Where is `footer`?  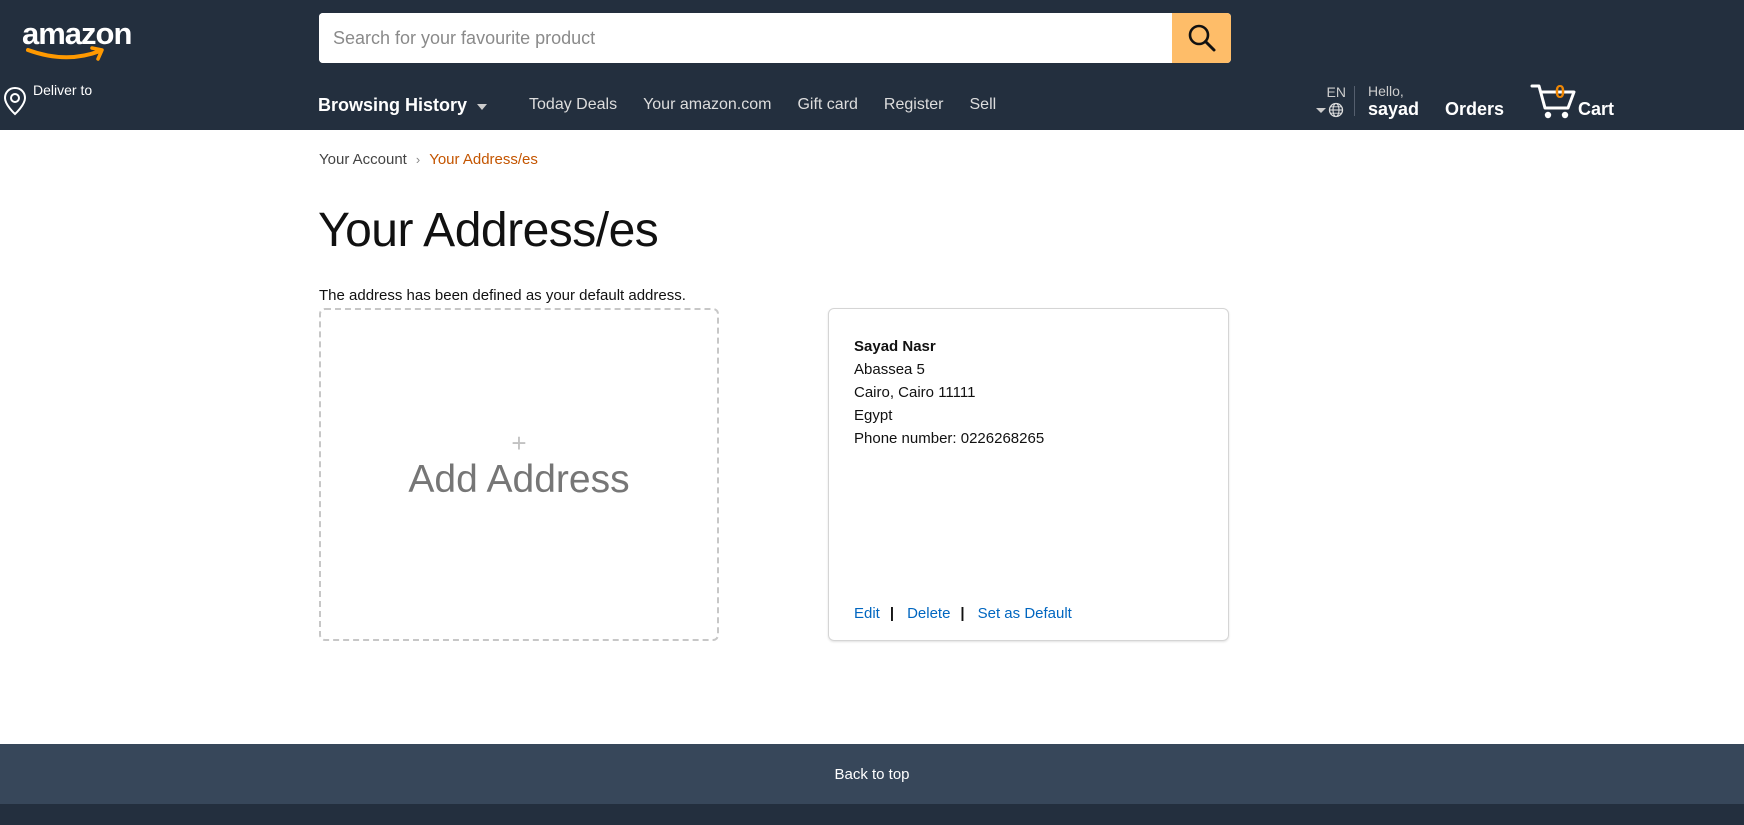 footer is located at coordinates (872, 814).